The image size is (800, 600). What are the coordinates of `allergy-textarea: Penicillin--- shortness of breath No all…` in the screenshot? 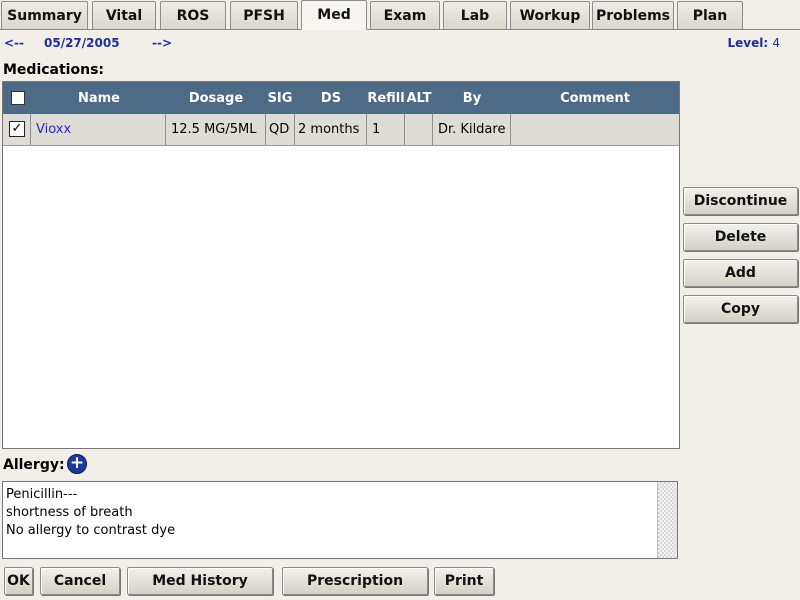 It's located at (340, 520).